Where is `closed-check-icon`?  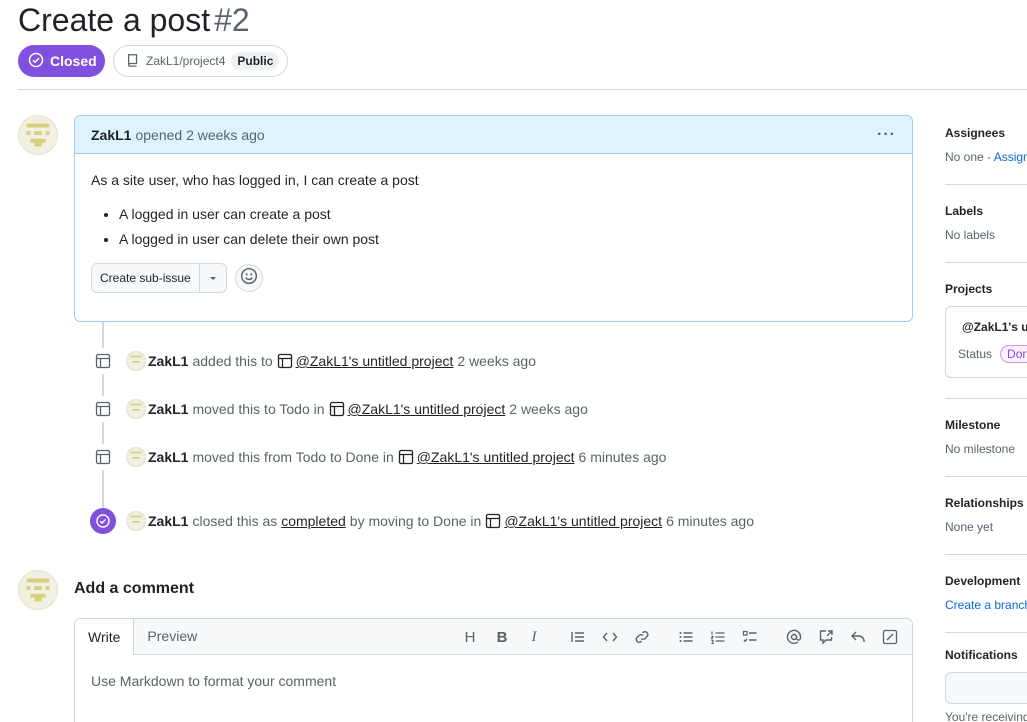
closed-check-icon is located at coordinates (103, 521).